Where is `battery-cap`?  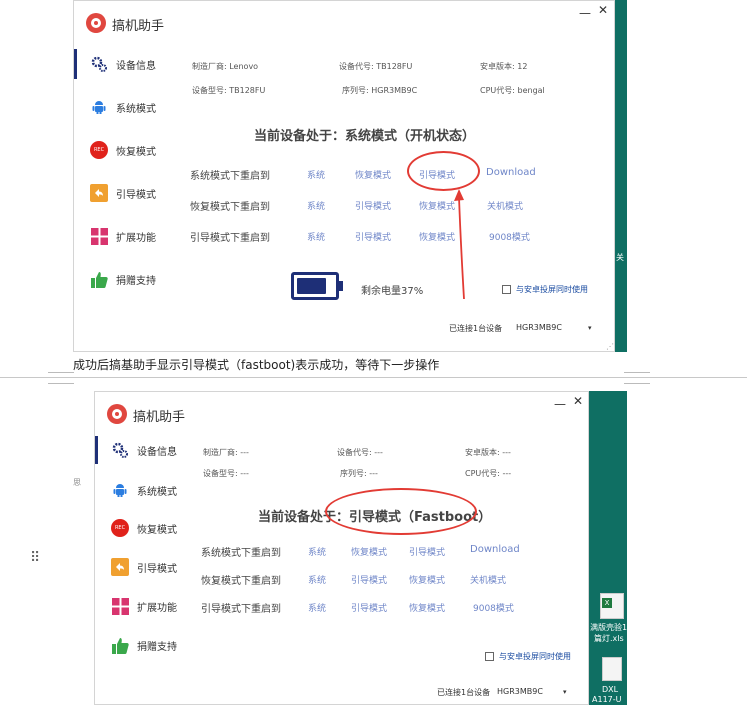 battery-cap is located at coordinates (341, 286).